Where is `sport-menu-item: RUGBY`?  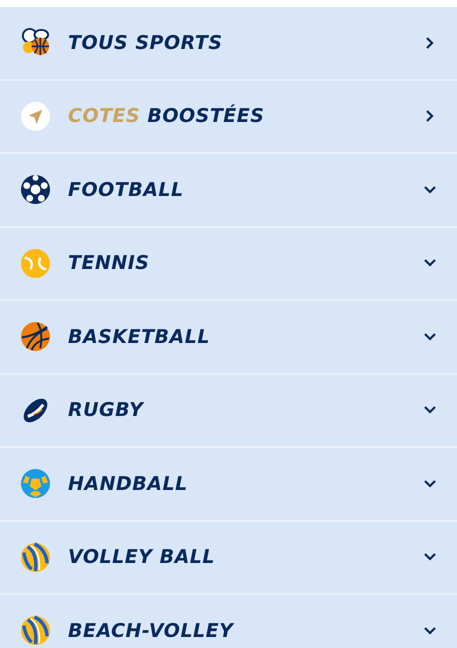 sport-menu-item: RUGBY is located at coordinates (228, 411).